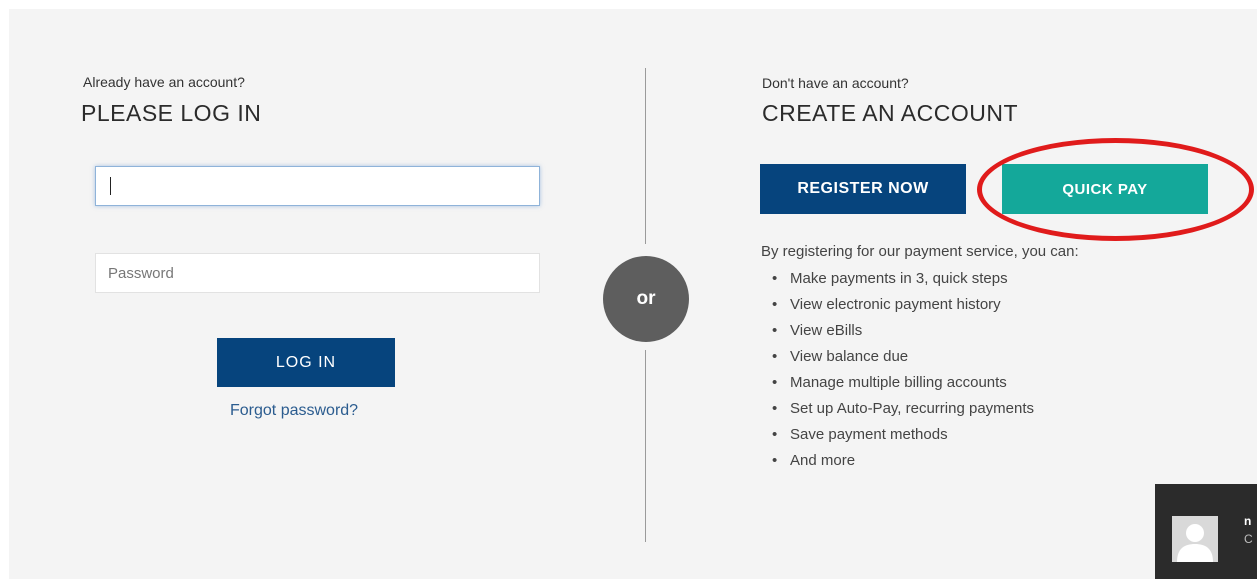  Describe the element at coordinates (835, 83) in the screenshot. I see `create-subtitle: Don't have an account?` at that location.